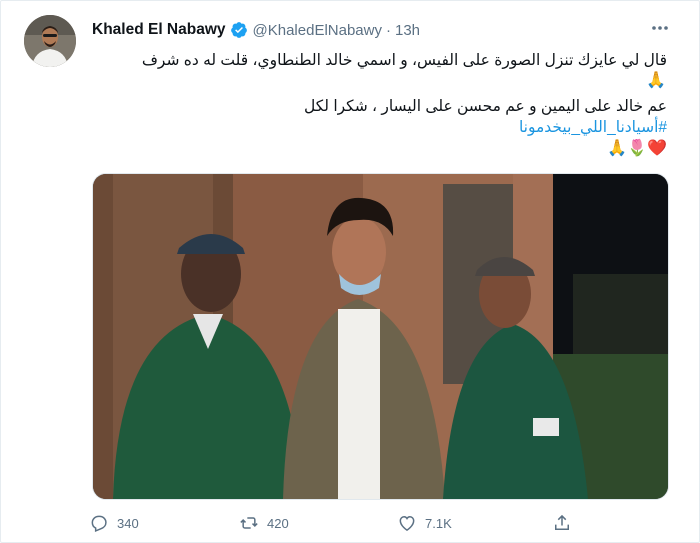 The height and width of the screenshot is (543, 700). I want to click on author-avatar, so click(50, 41).